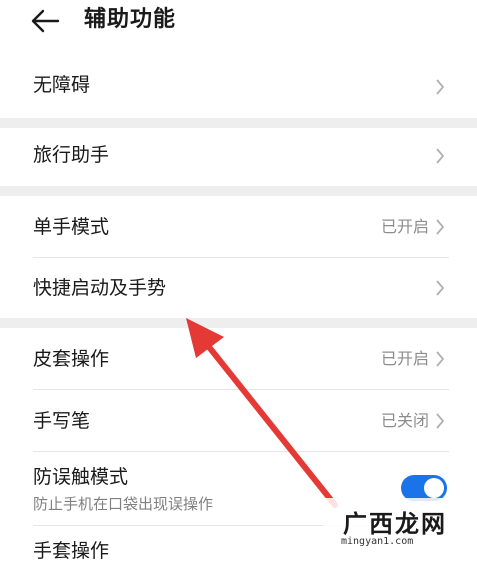 The image size is (477, 564). I want to click on back-arrow-icon, so click(45, 21).